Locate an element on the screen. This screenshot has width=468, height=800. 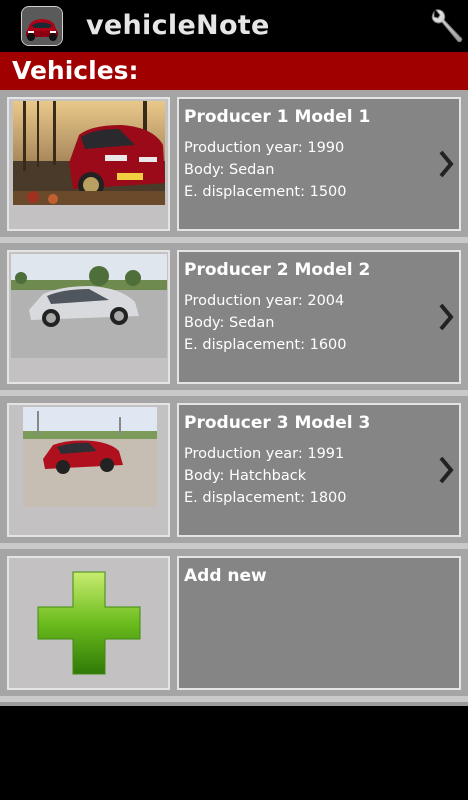
red-sedan-photo is located at coordinates (89, 153).